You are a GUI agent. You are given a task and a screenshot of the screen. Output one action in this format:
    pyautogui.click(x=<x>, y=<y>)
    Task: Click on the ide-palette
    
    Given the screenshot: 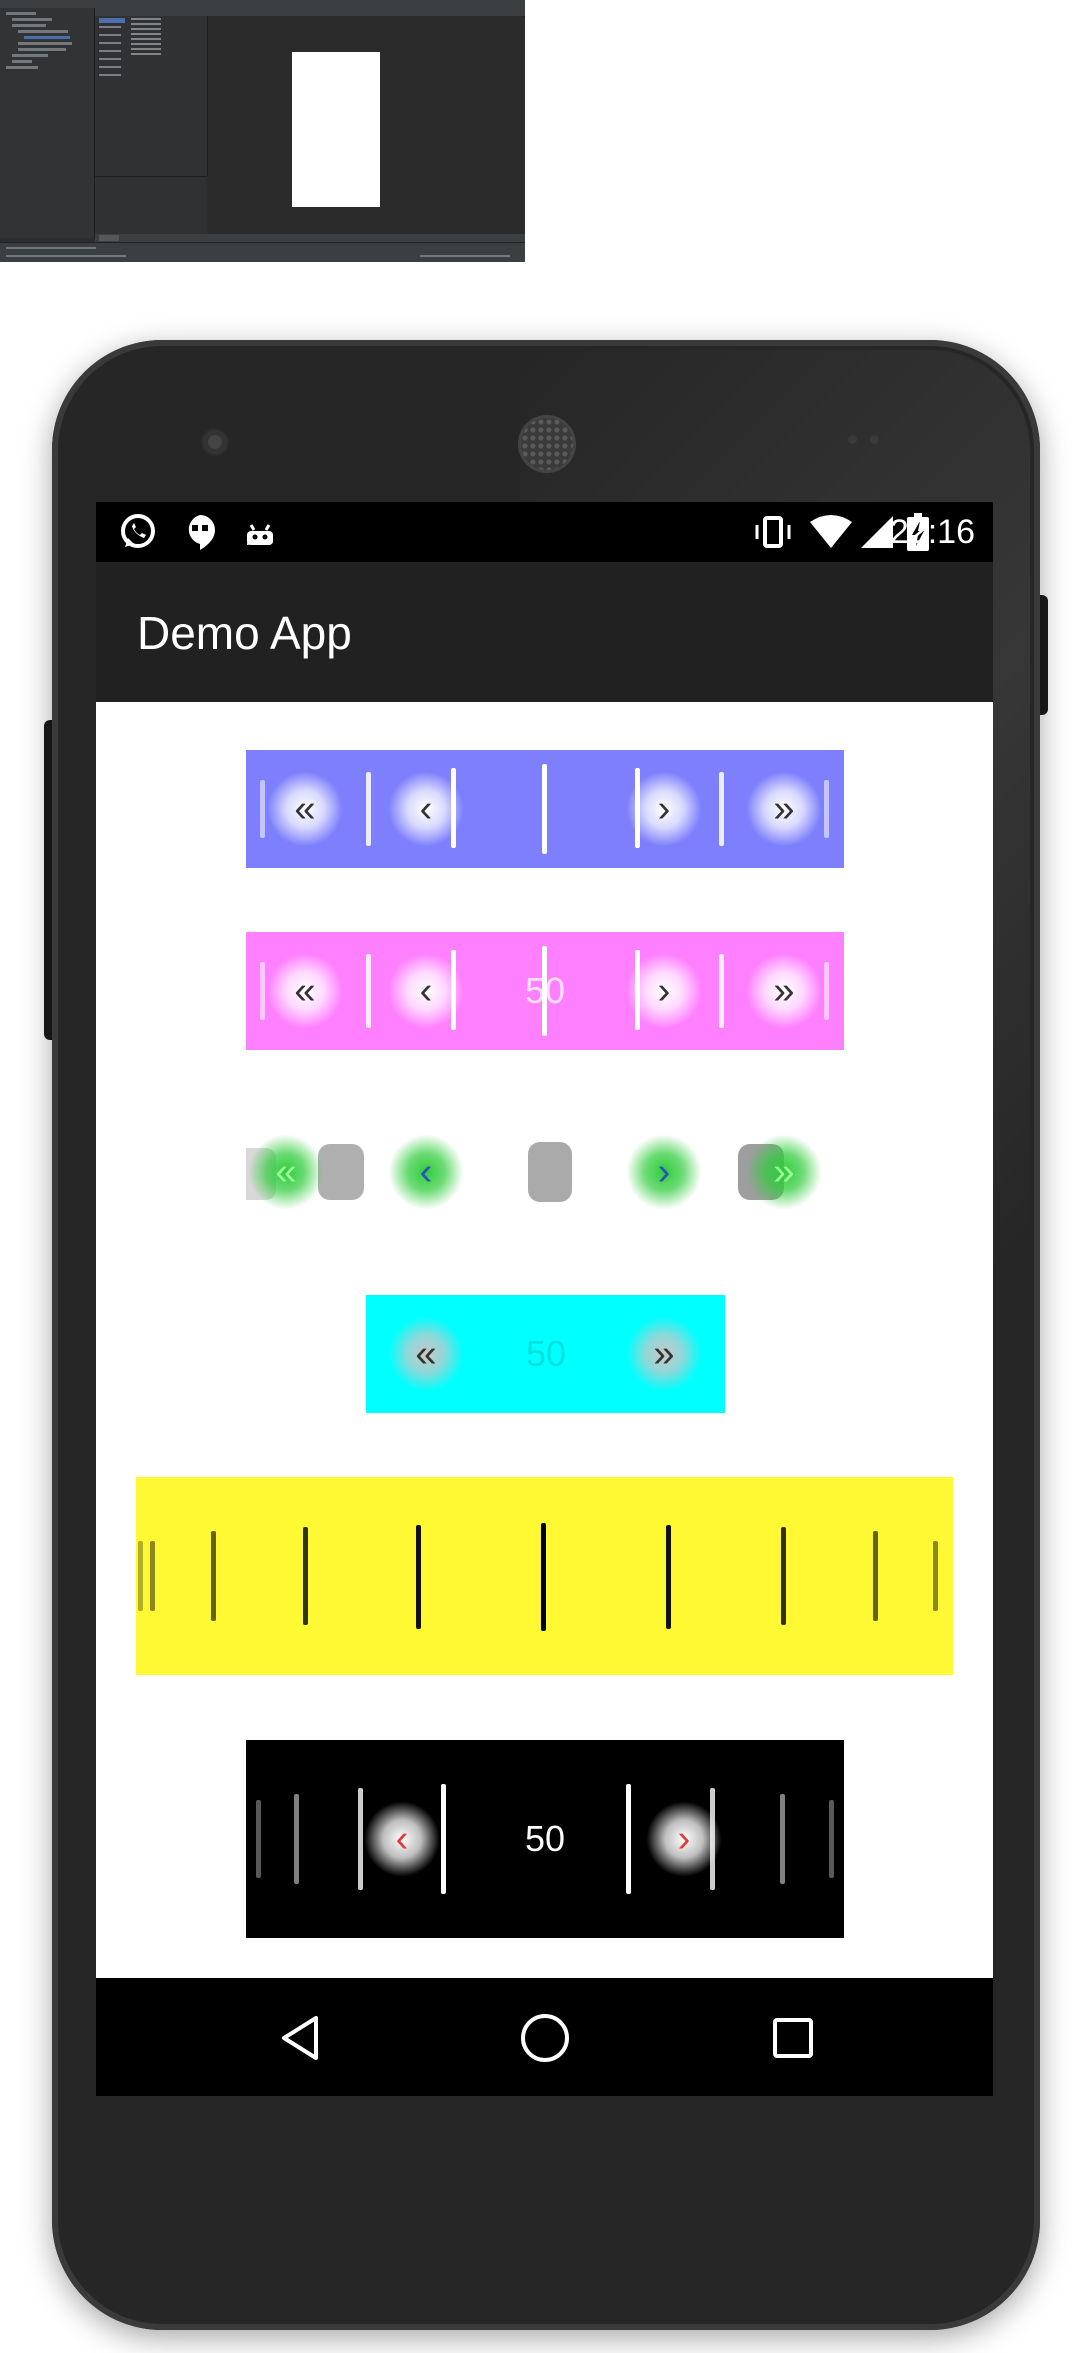 What is the action you would take?
    pyautogui.click(x=151, y=96)
    